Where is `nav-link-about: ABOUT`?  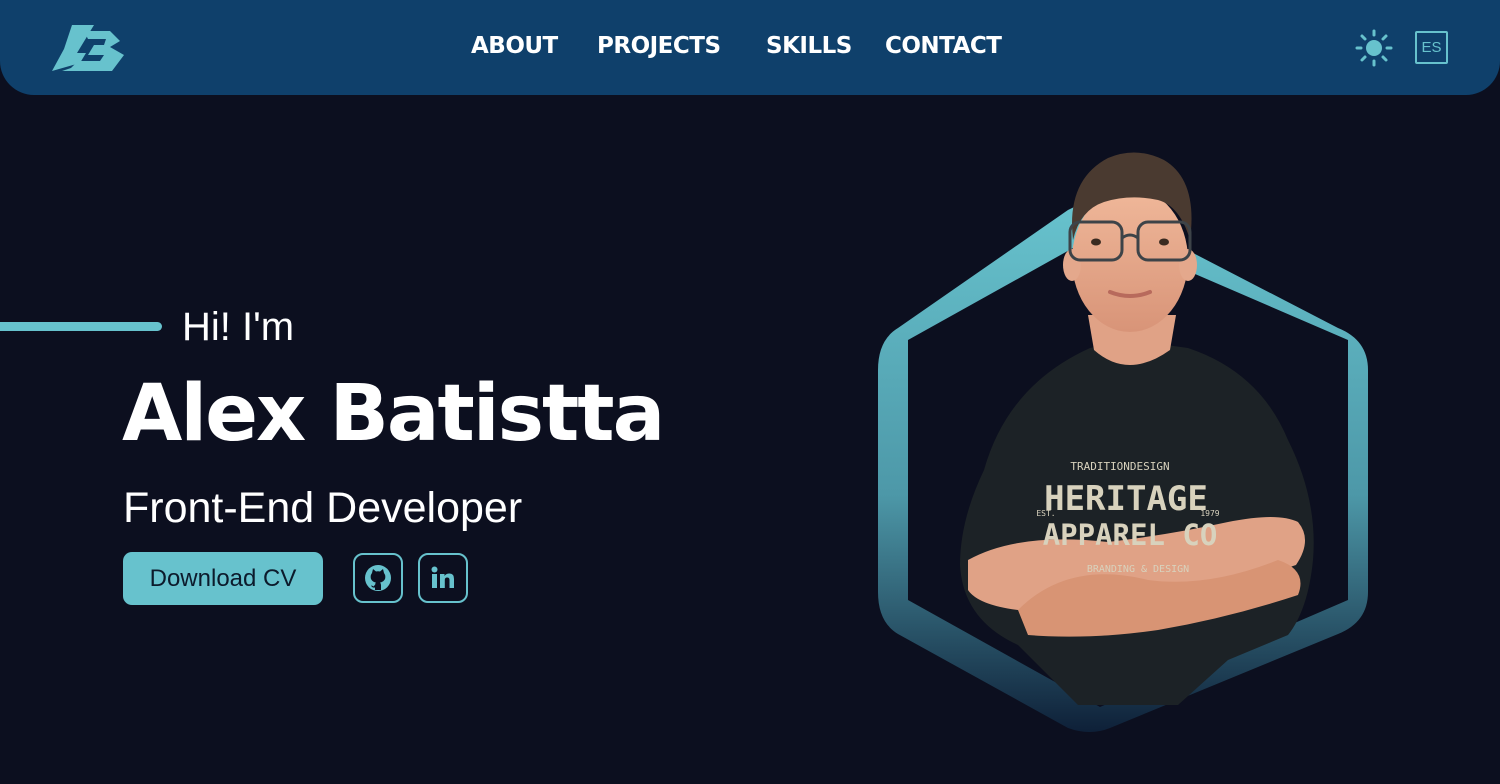 nav-link-about: ABOUT is located at coordinates (514, 46).